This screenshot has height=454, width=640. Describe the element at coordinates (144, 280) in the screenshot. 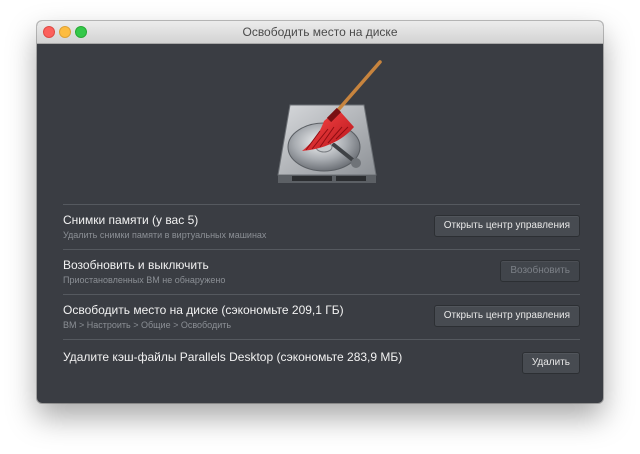

I see `row-subtitle: Приостановленных ВМ не обнаружено` at that location.